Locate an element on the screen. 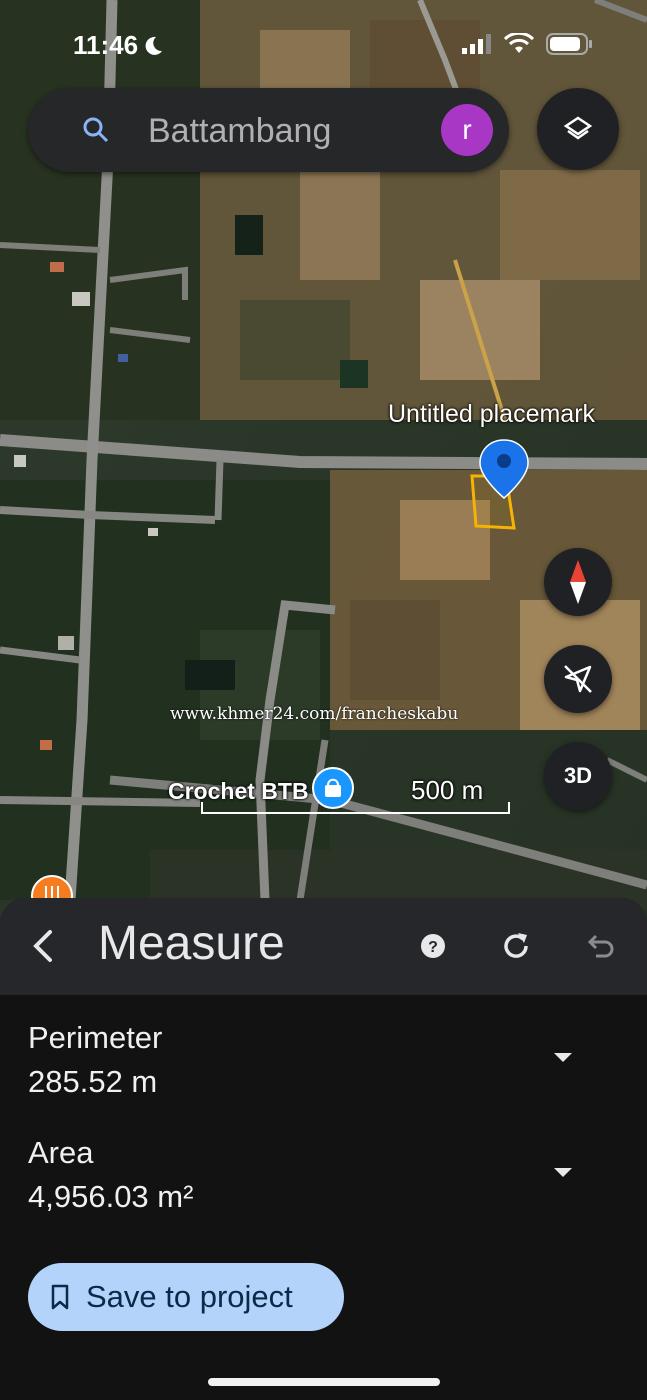 The image size is (647, 1400). undo-icon is located at coordinates (599, 946).